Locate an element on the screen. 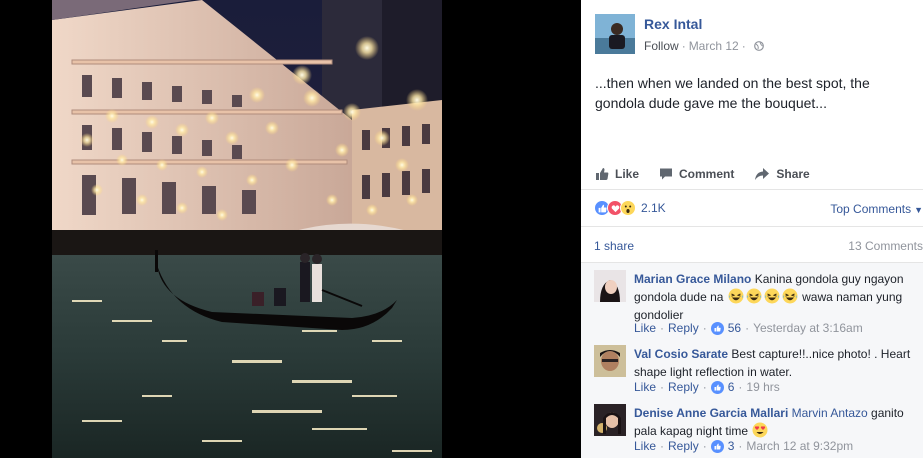 This screenshot has width=923, height=458. caret-down-icon: ▼ is located at coordinates (918, 210).